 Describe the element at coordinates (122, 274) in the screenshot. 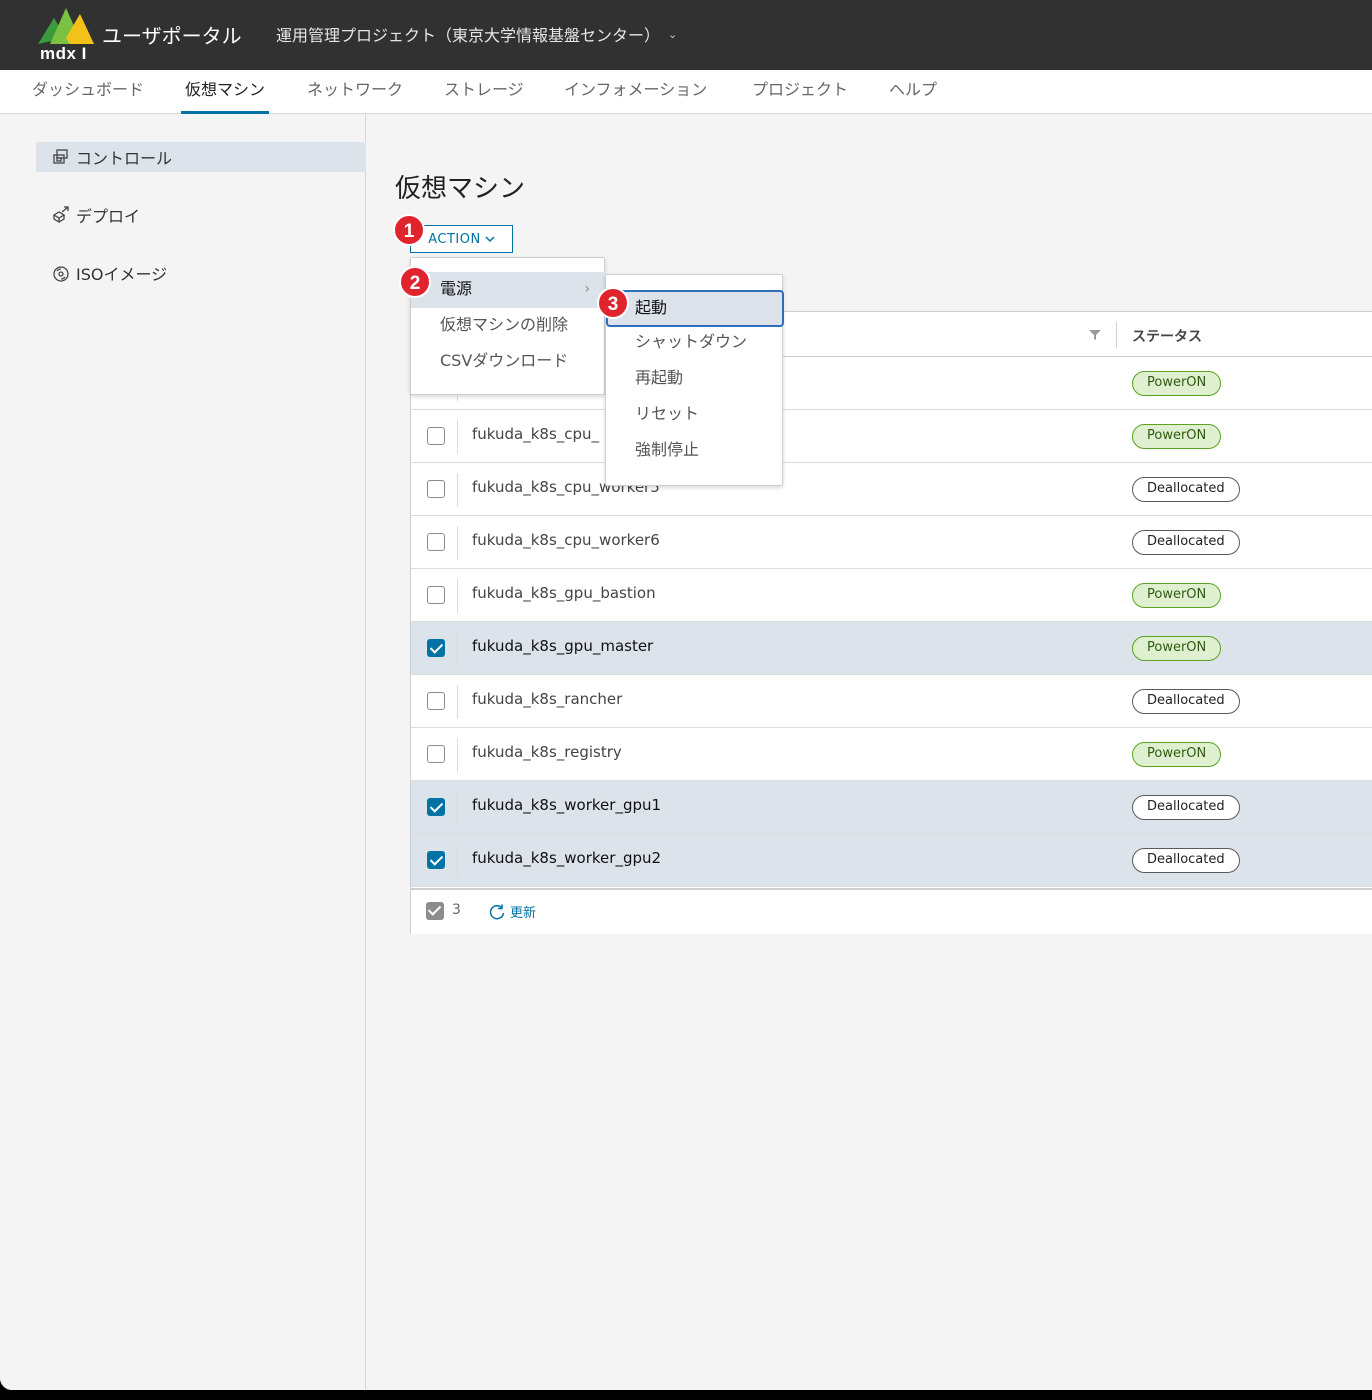

I see `sidebar-item-label: ISOイメージ` at that location.